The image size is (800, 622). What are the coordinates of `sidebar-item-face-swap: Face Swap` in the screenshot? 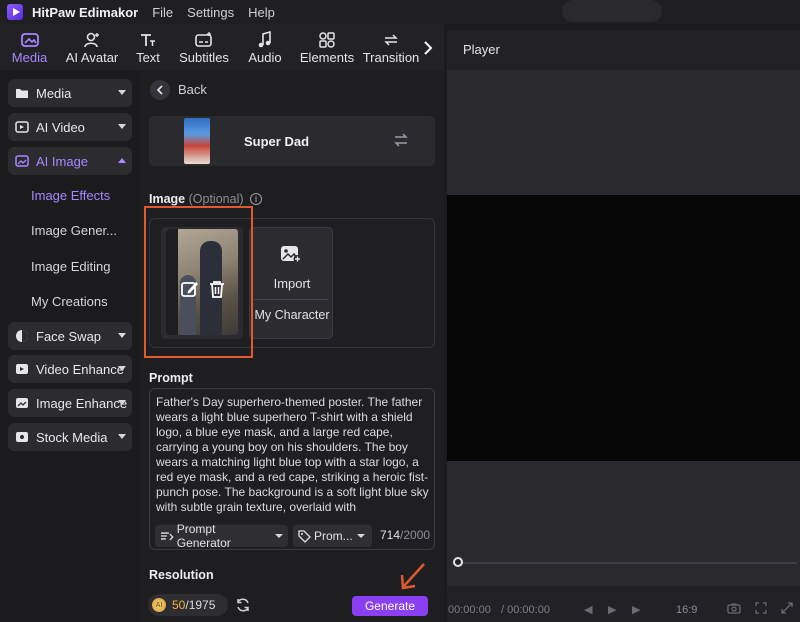 It's located at (70, 336).